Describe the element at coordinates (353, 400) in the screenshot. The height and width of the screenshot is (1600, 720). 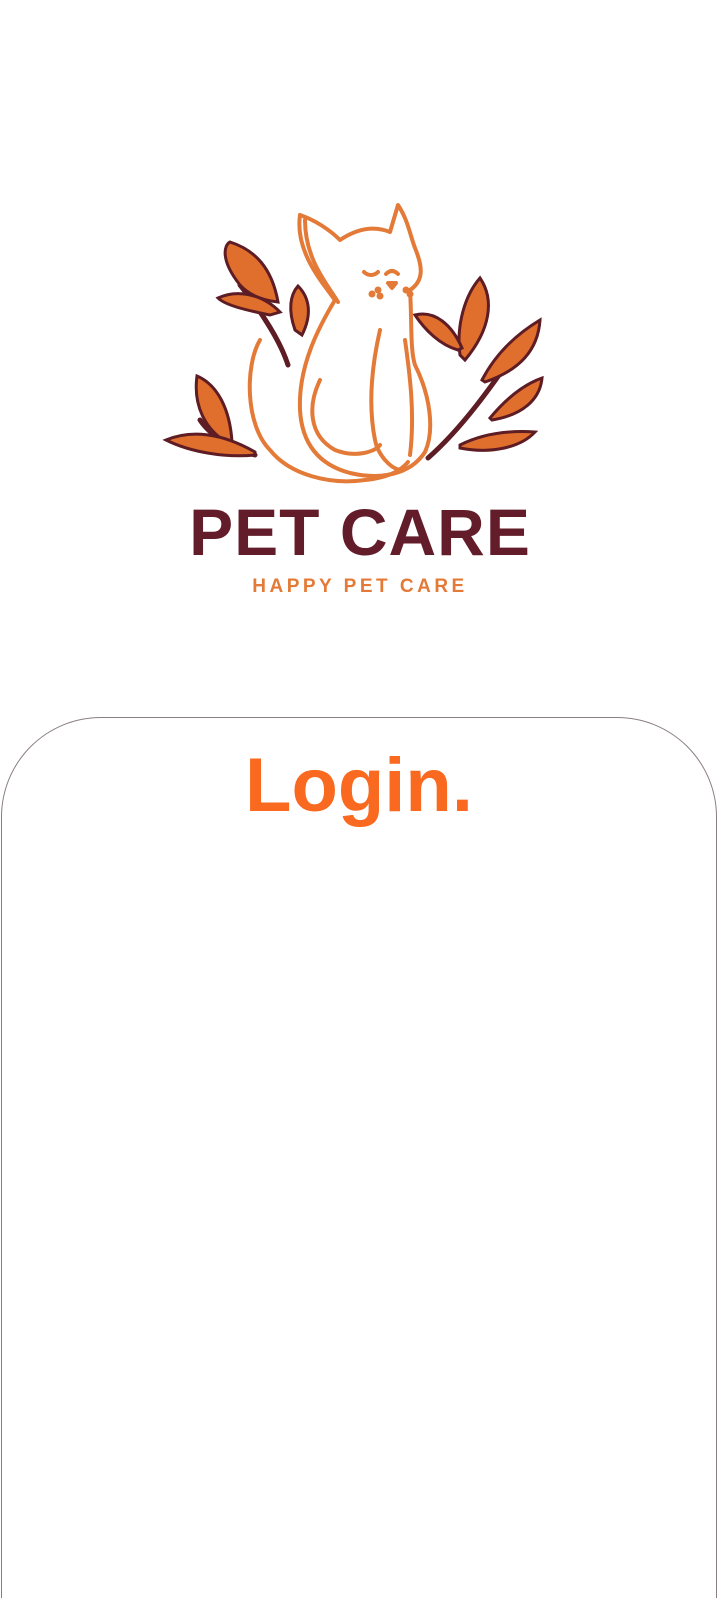
I see `cat-with-leaves-icon: PET CARE HAPPY PET CARE` at that location.